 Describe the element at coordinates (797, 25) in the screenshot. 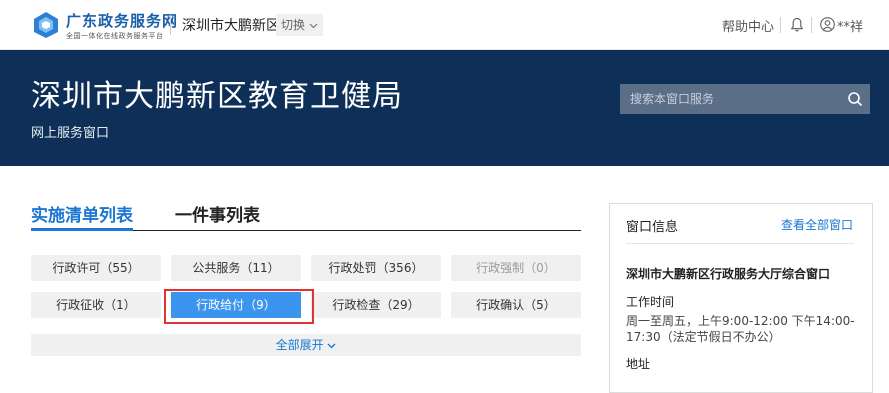

I see `bell-icon` at that location.